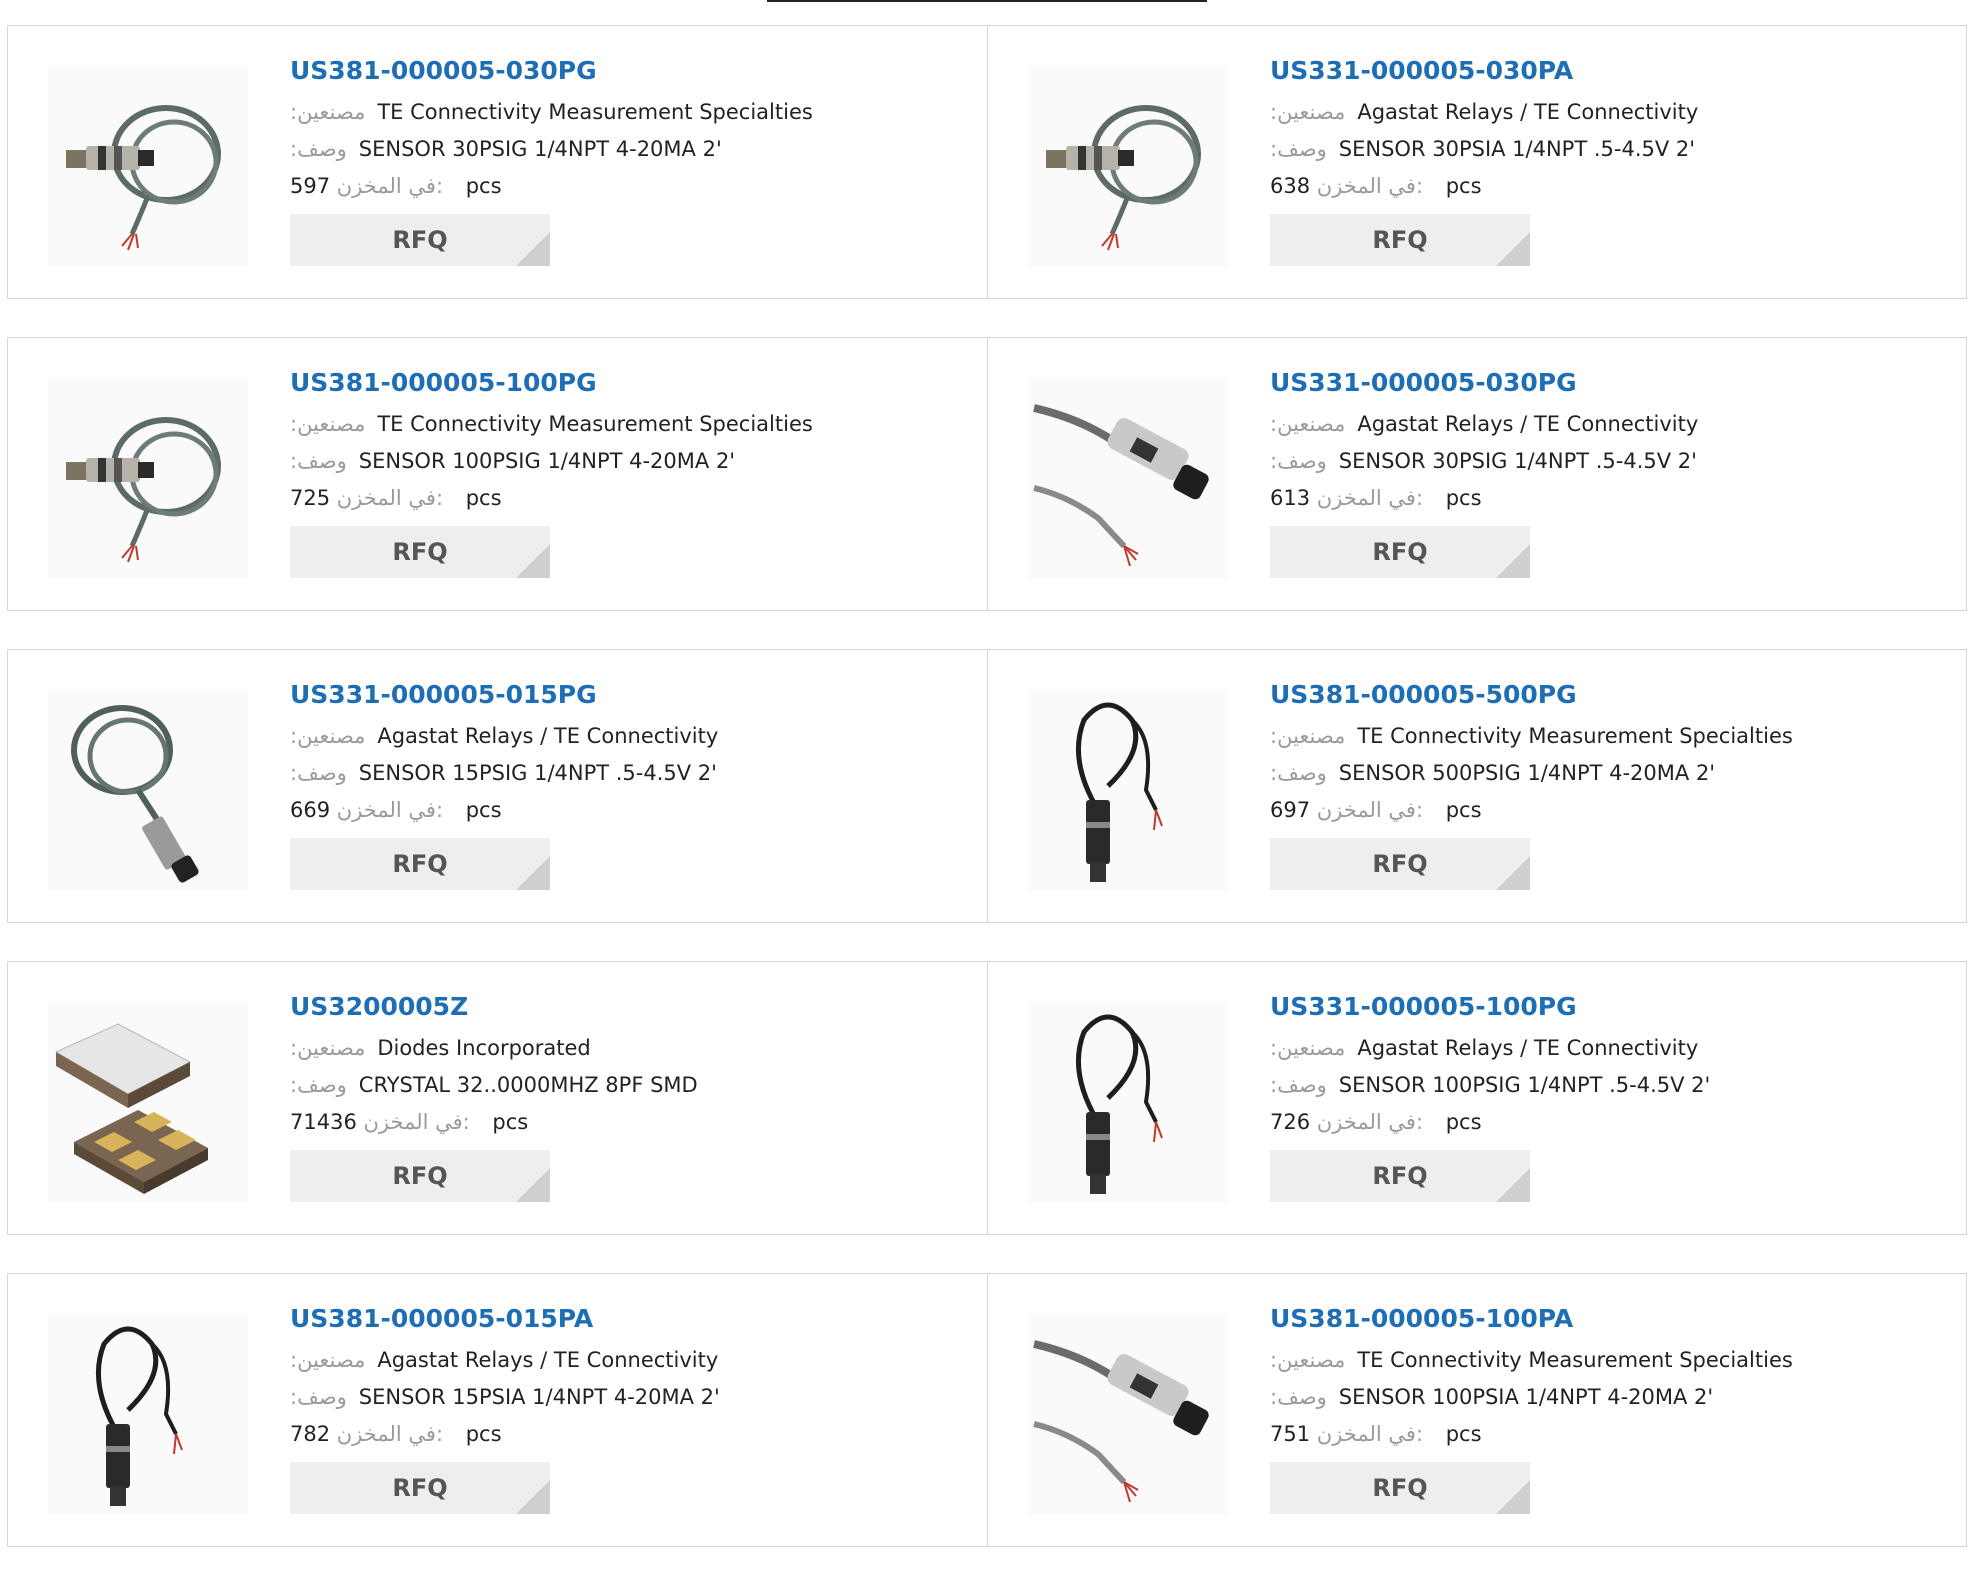  What do you see at coordinates (528, 1085) in the screenshot?
I see `description-value: CRYSTAL 32..0000MHZ 8PF SMD` at bounding box center [528, 1085].